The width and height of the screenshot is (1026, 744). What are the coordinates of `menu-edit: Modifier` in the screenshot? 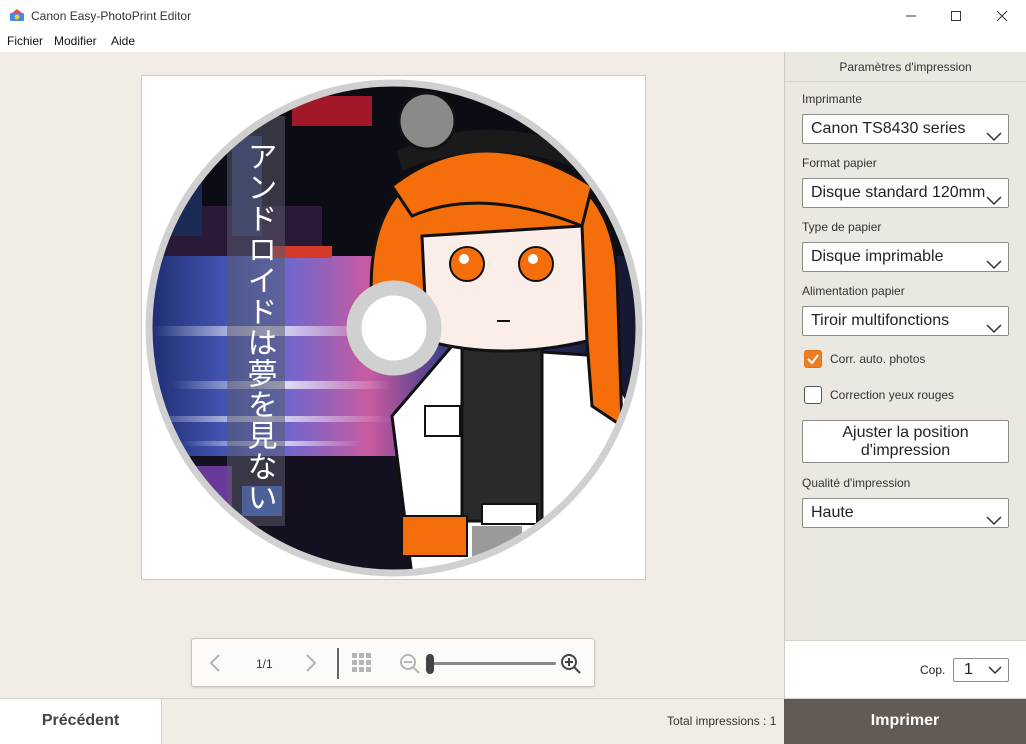 It's located at (75, 41).